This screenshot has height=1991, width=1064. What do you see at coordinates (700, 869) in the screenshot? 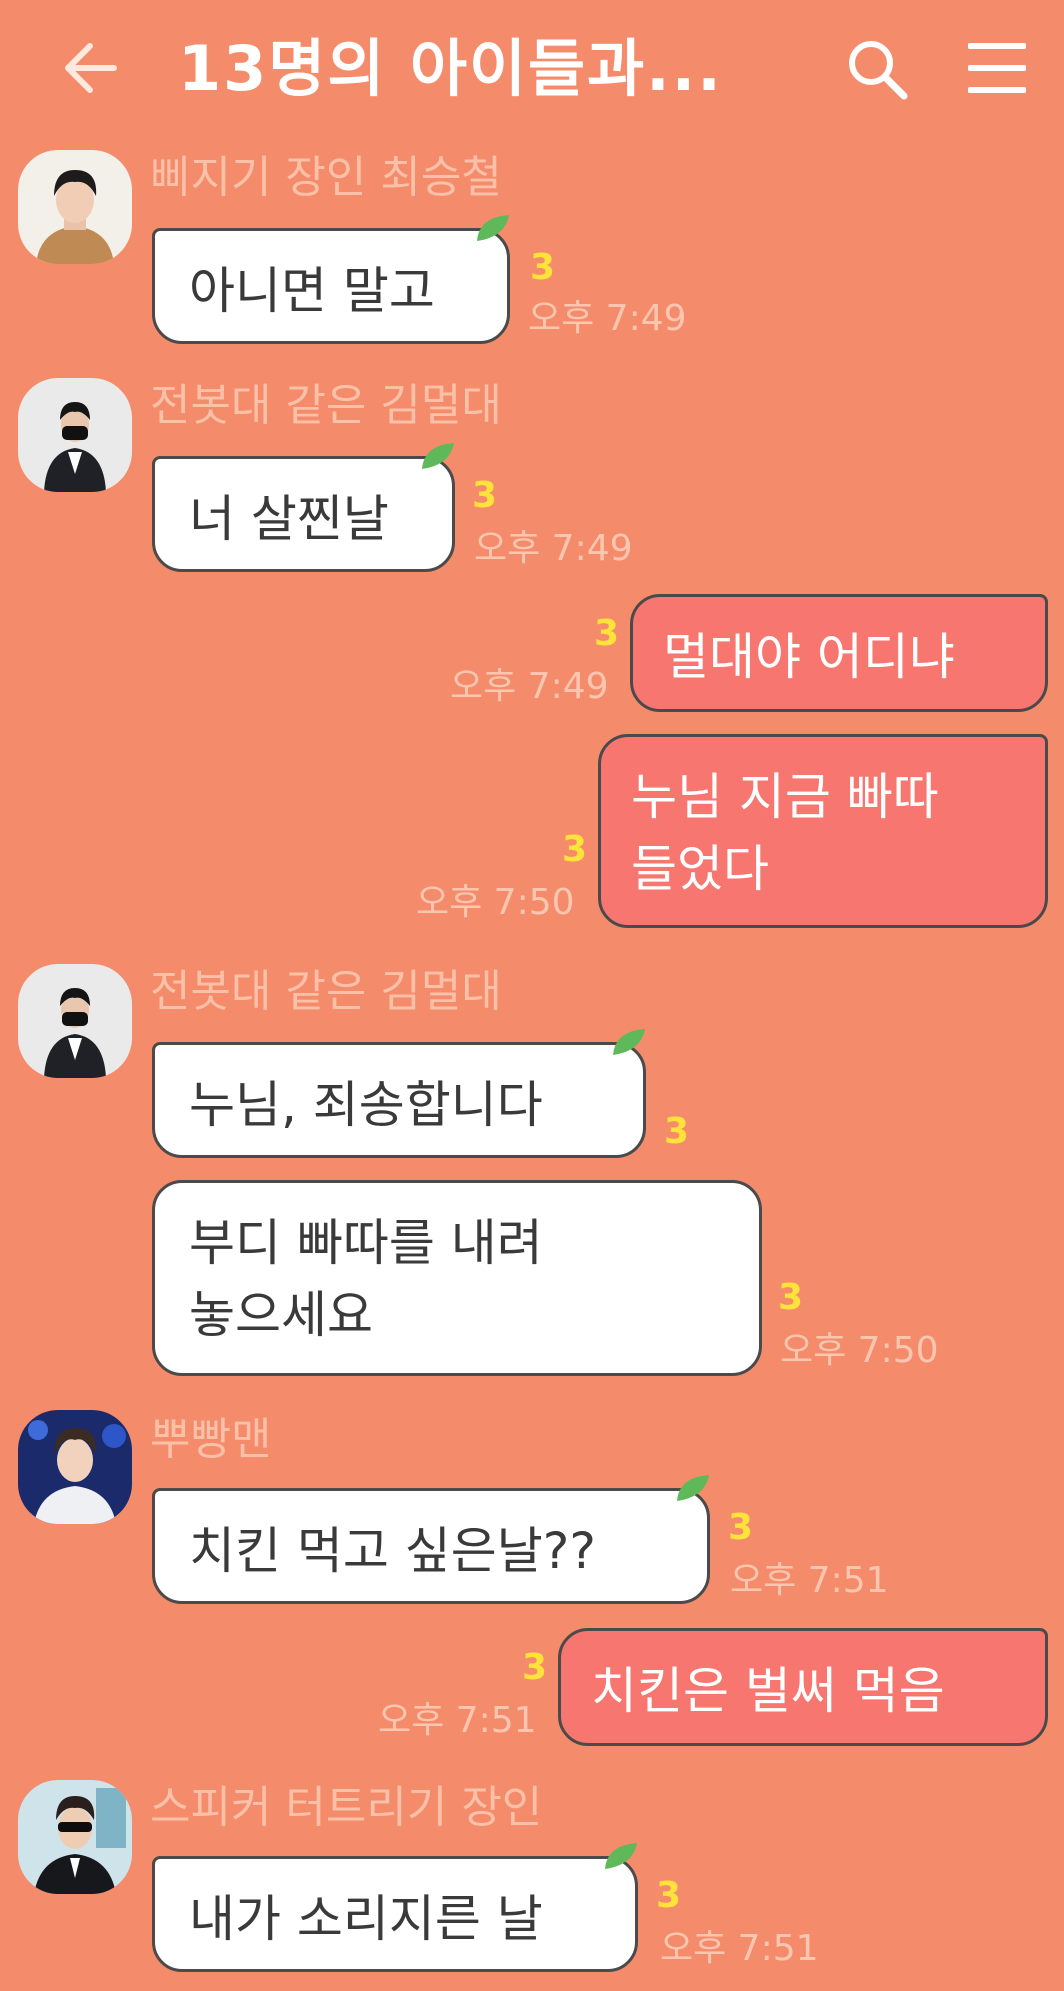
I see `message-text-line: 들었다` at bounding box center [700, 869].